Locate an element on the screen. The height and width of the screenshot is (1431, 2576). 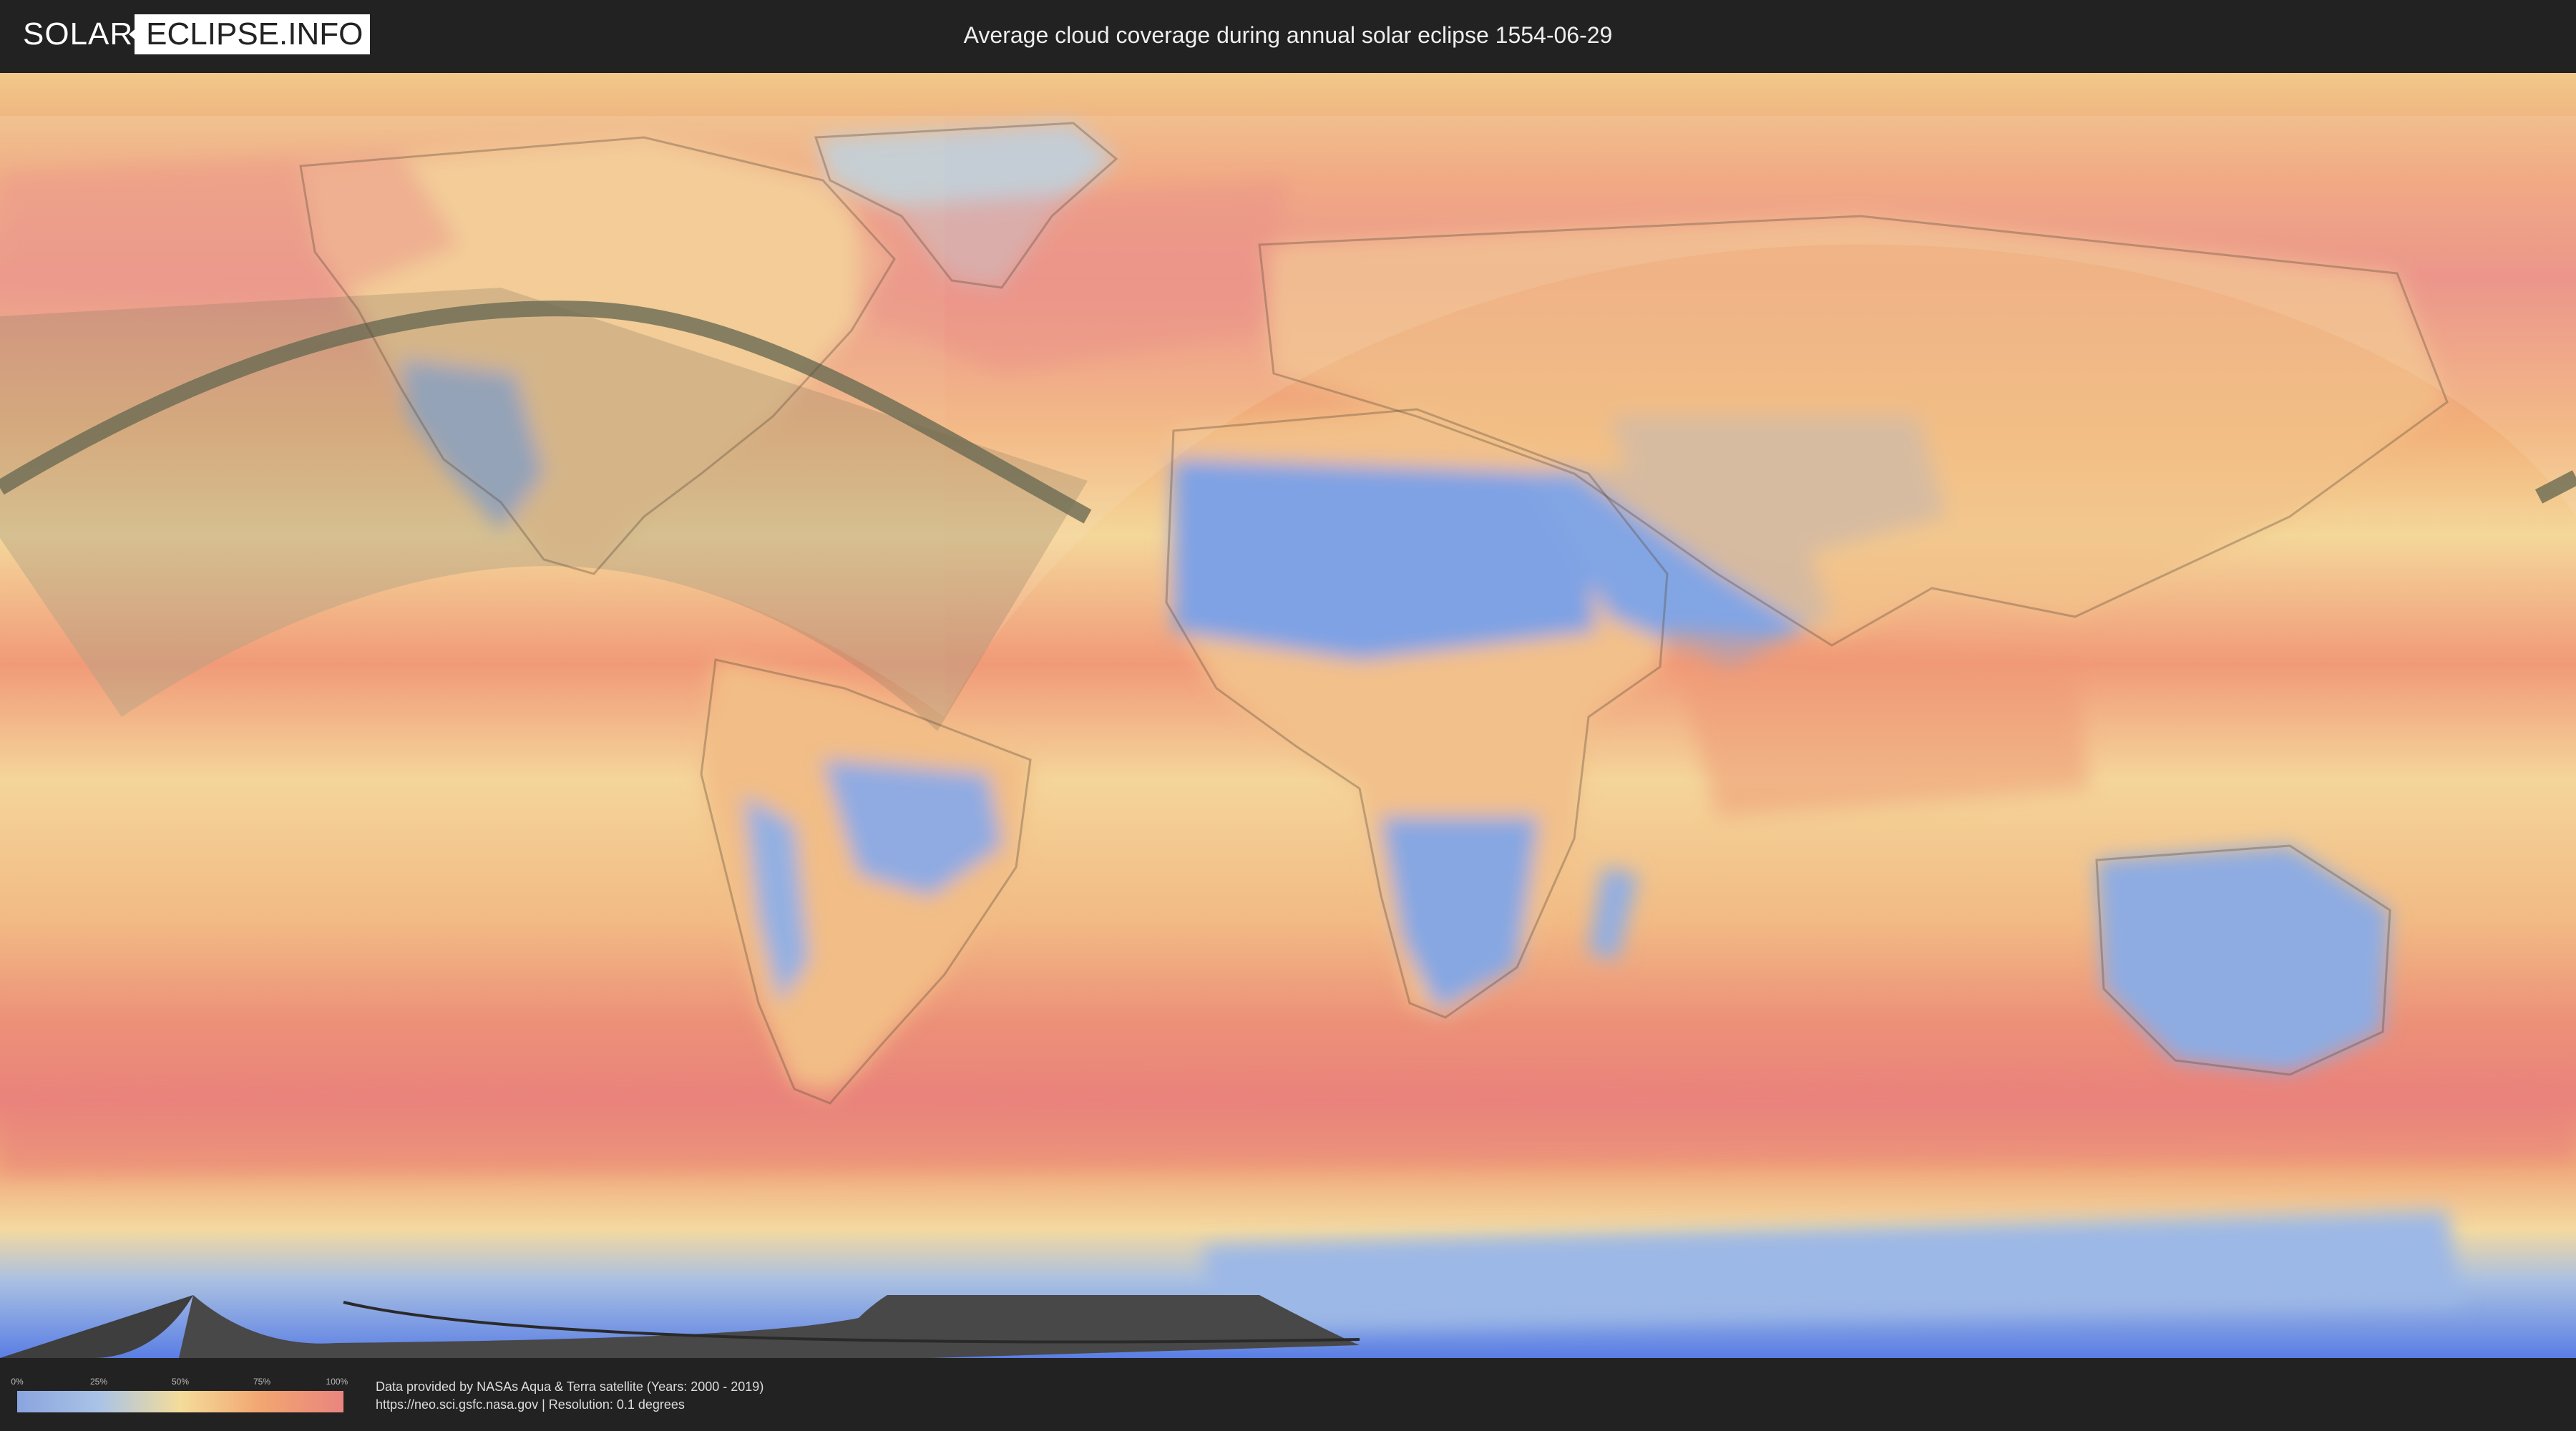
cloud-coverage-legend: 0% 25% 50% 75% 100% is located at coordinates (179, 1394).